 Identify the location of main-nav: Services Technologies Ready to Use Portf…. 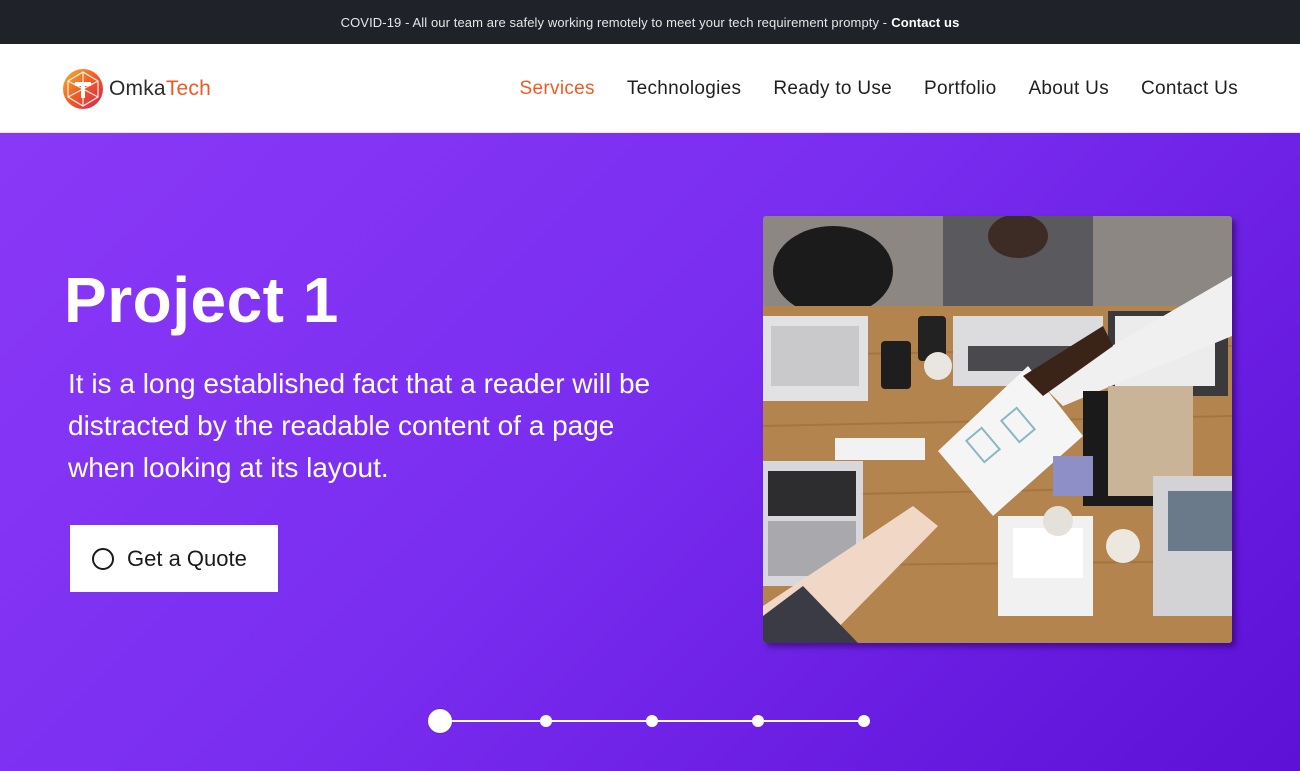
(863, 88).